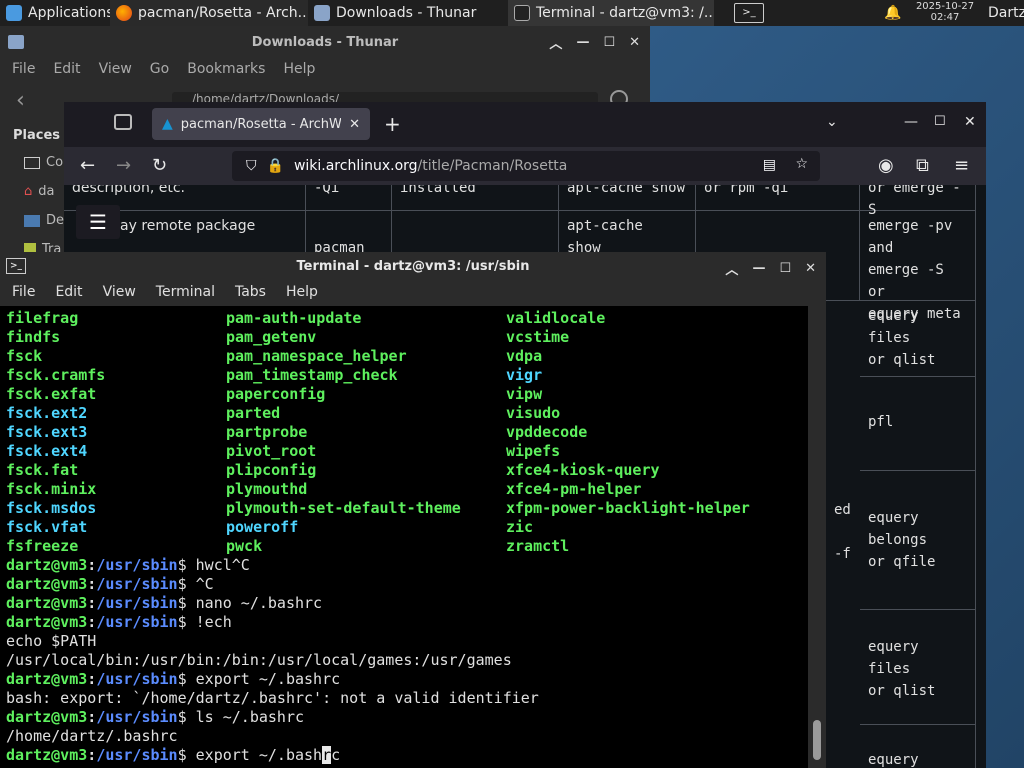  Describe the element at coordinates (354, 124) in the screenshot. I see `close-tab-icon: ✕` at that location.